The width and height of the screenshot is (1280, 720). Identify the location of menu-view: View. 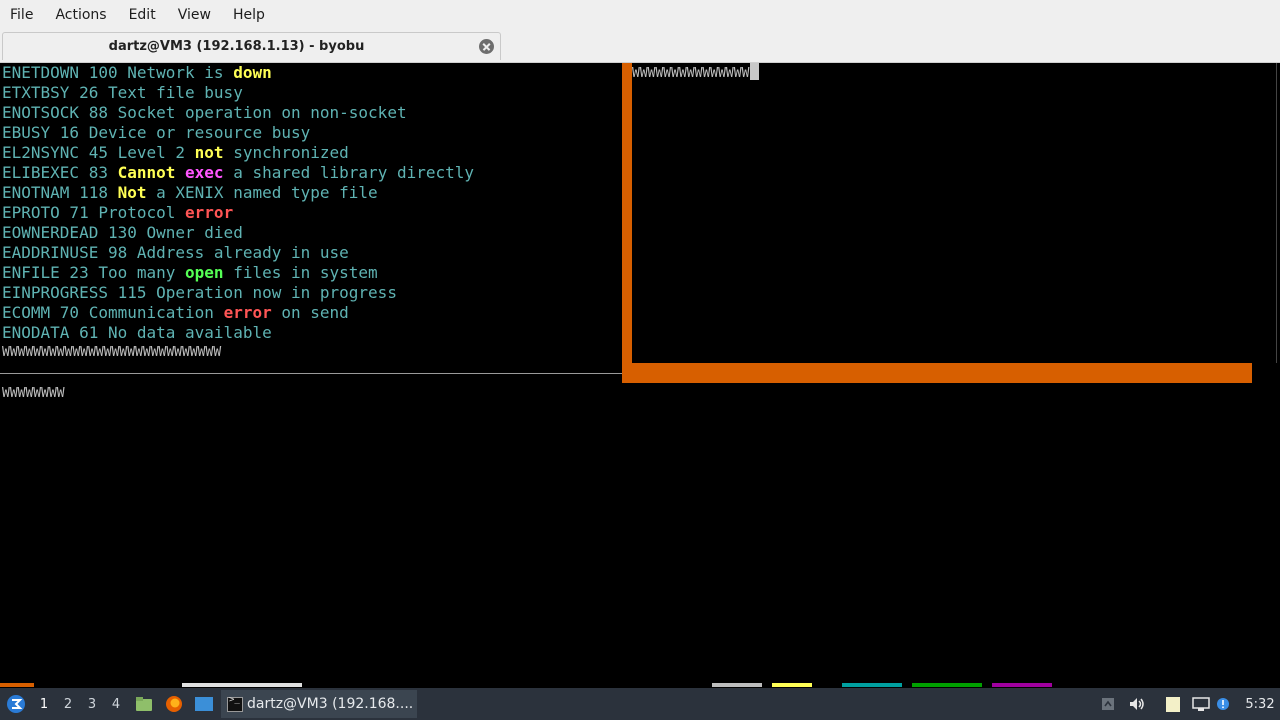
(194, 15).